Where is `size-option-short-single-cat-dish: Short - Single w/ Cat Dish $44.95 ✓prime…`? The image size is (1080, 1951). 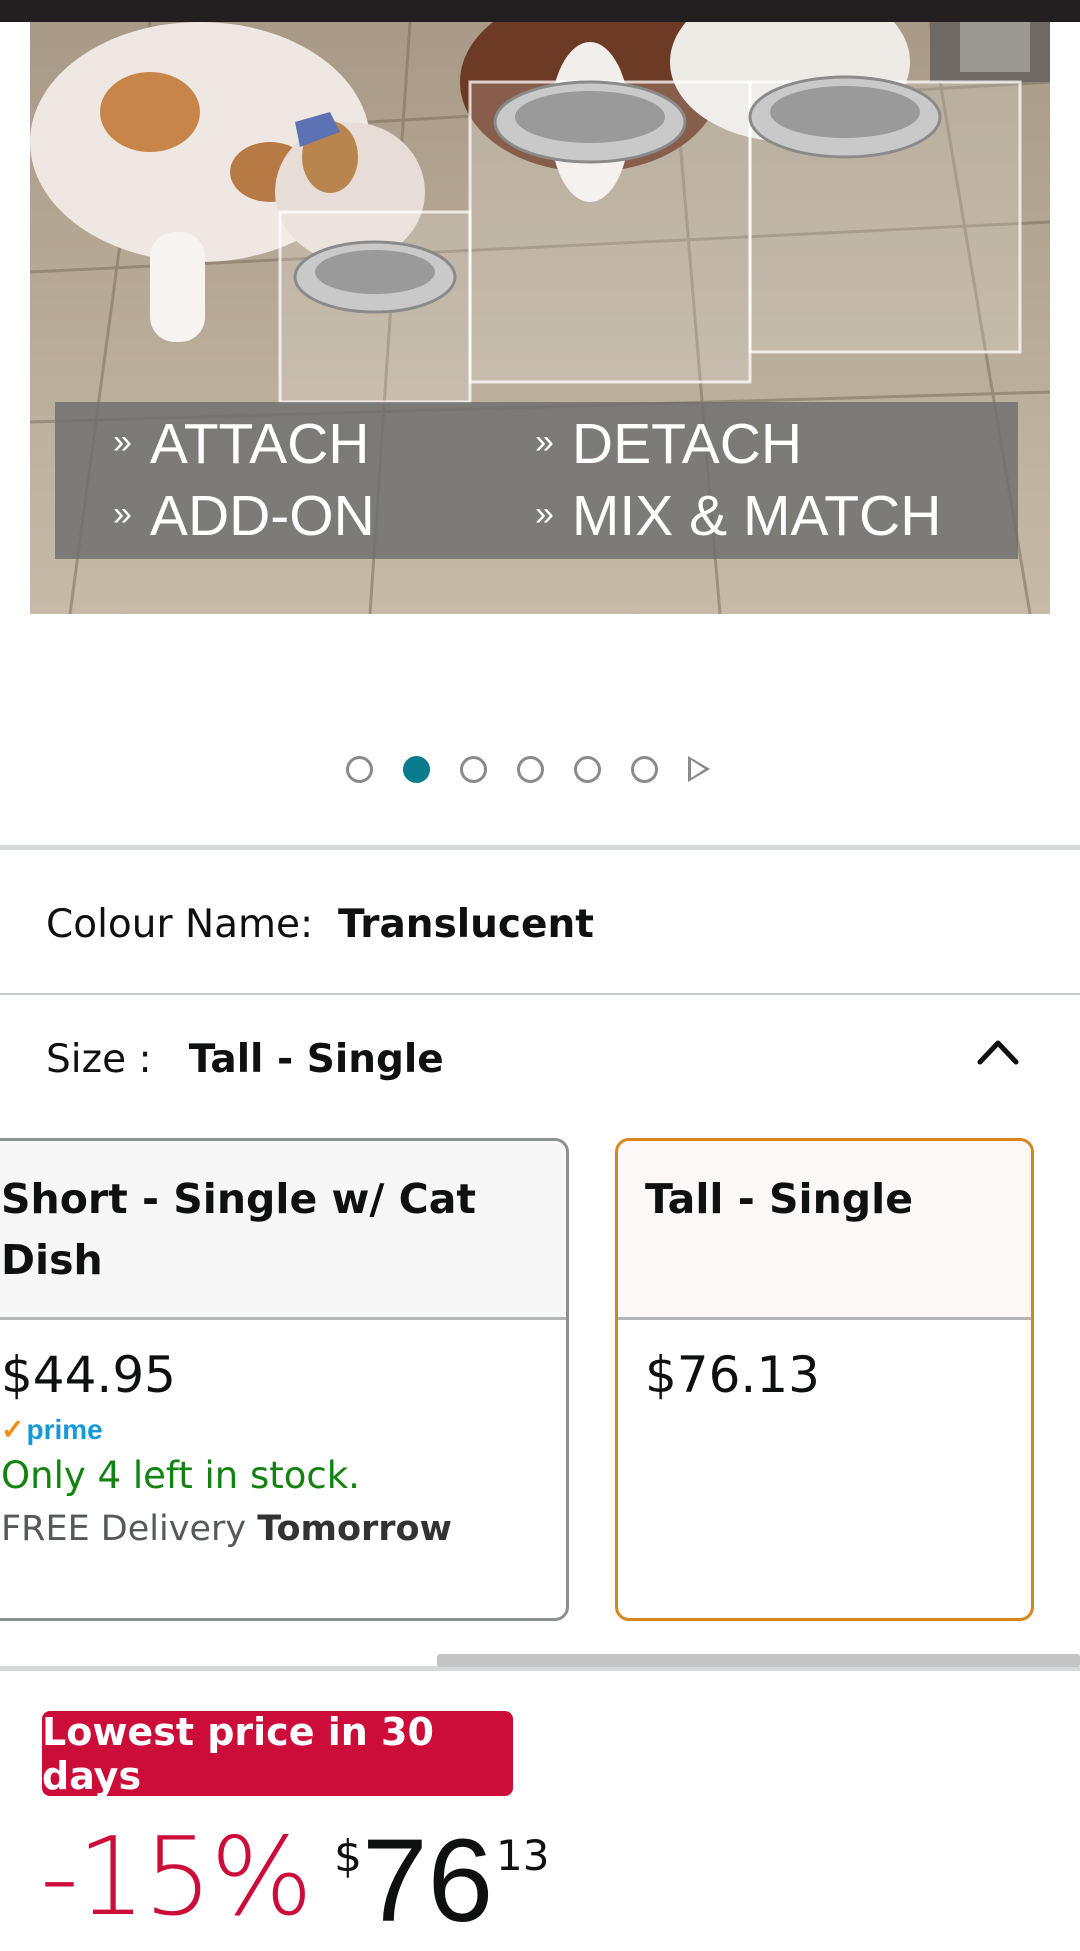 size-option-short-single-cat-dish: Short - Single w/ Cat Dish $44.95 ✓prime… is located at coordinates (284, 1379).